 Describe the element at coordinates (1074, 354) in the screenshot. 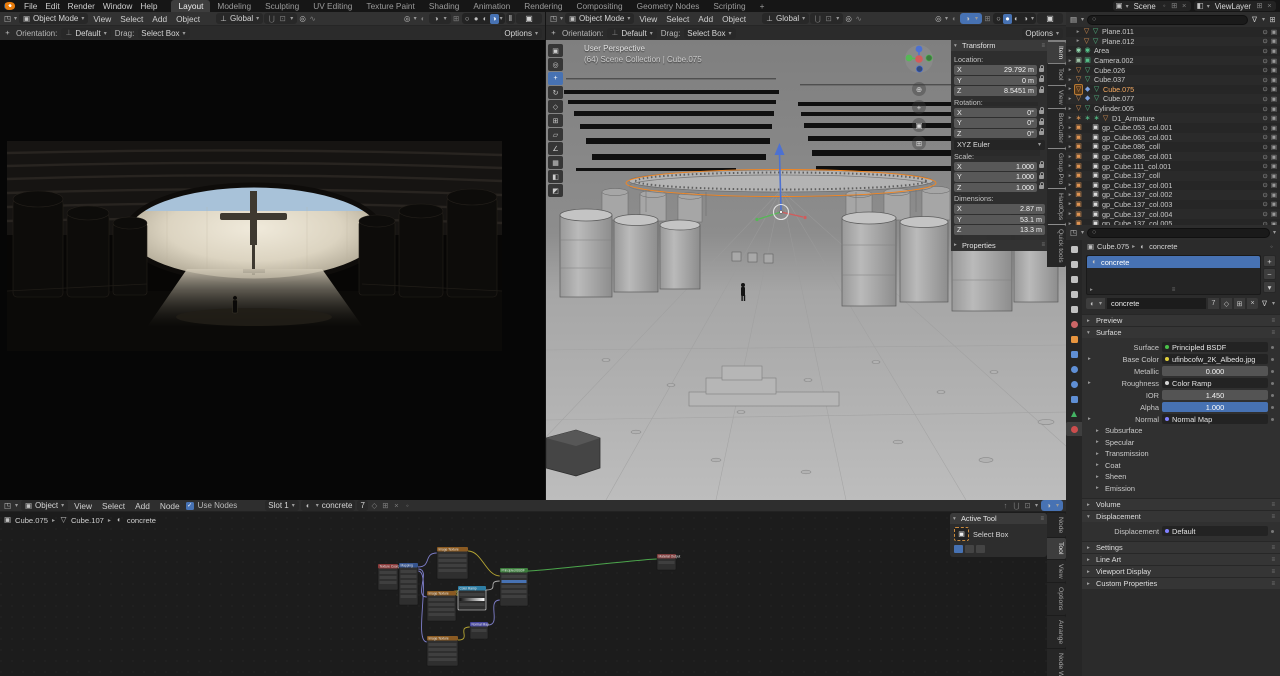

I see `properties-tab-modifiers` at that location.